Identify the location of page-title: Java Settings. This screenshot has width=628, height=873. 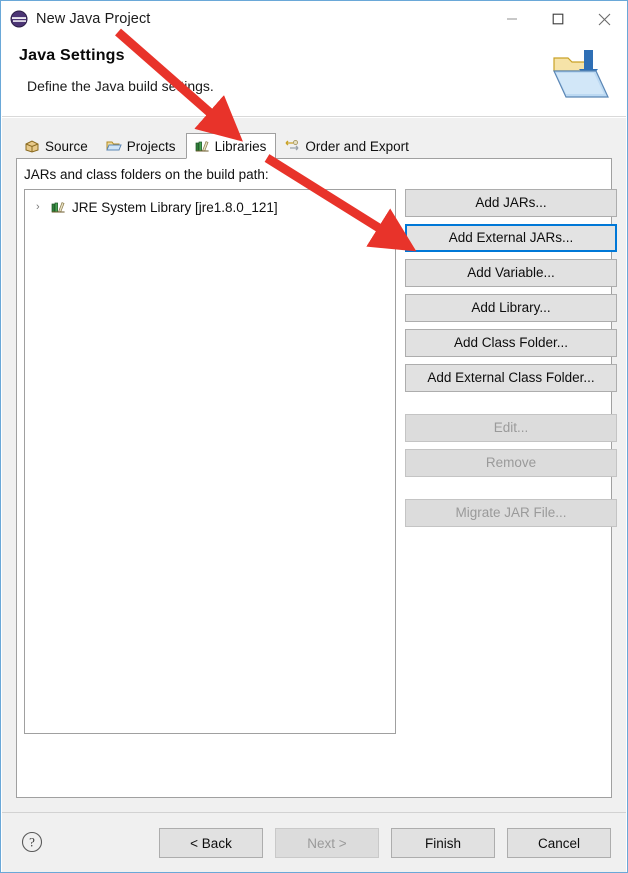
(72, 55).